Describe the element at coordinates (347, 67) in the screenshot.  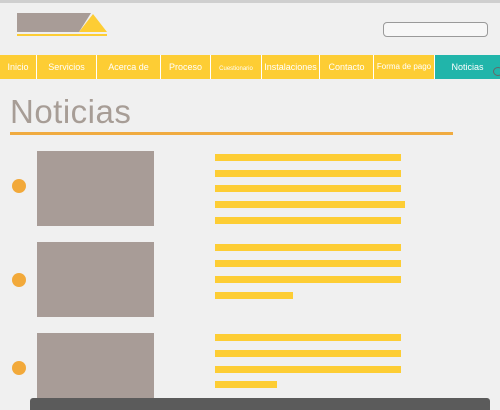
I see `nav-item-contacto: Contacto` at that location.